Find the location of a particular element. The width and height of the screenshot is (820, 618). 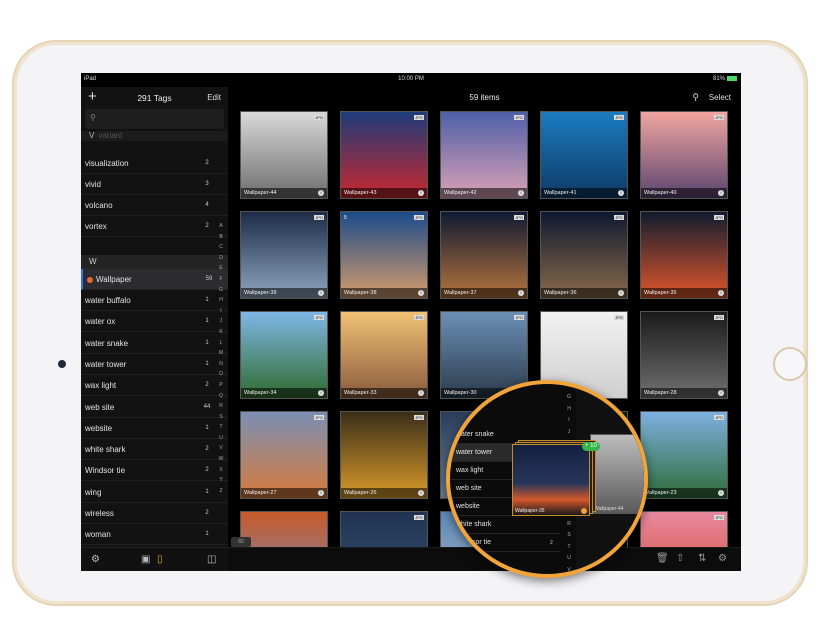

tag-name: Windsor tie is located at coordinates (474, 542).